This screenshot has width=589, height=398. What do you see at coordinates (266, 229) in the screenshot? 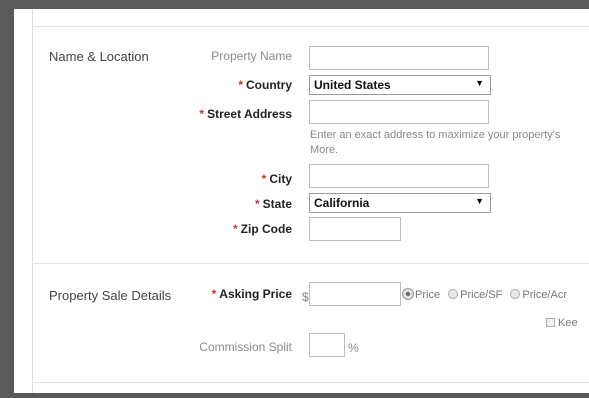
I see `zip-code-label-text: Zip Code` at bounding box center [266, 229].